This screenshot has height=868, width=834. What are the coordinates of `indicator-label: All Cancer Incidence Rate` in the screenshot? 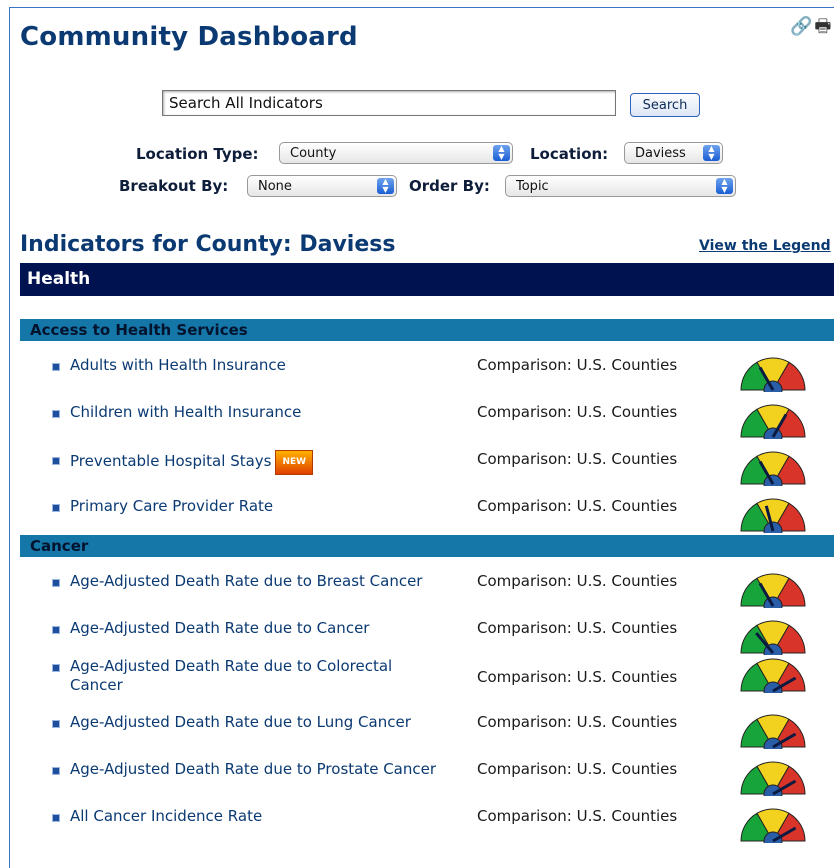 It's located at (166, 816).